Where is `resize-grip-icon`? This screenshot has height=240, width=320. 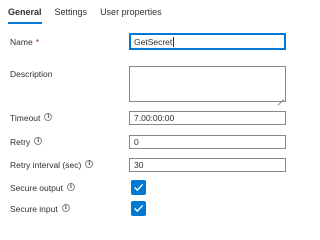
resize-grip-icon is located at coordinates (281, 97).